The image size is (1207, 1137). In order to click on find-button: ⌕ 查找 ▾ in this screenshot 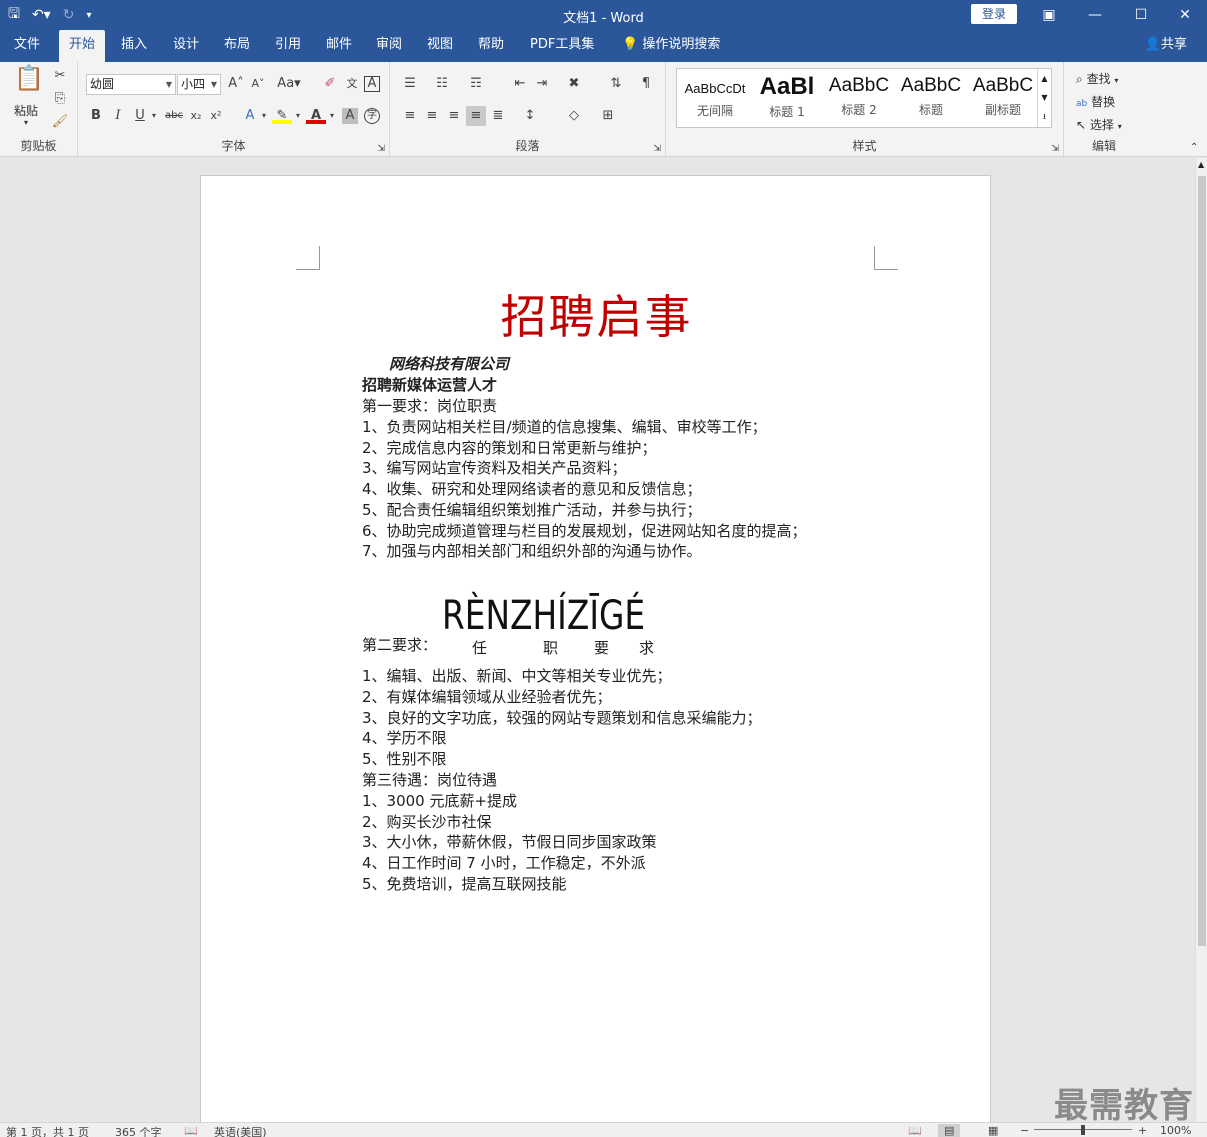, I will do `click(1097, 78)`.